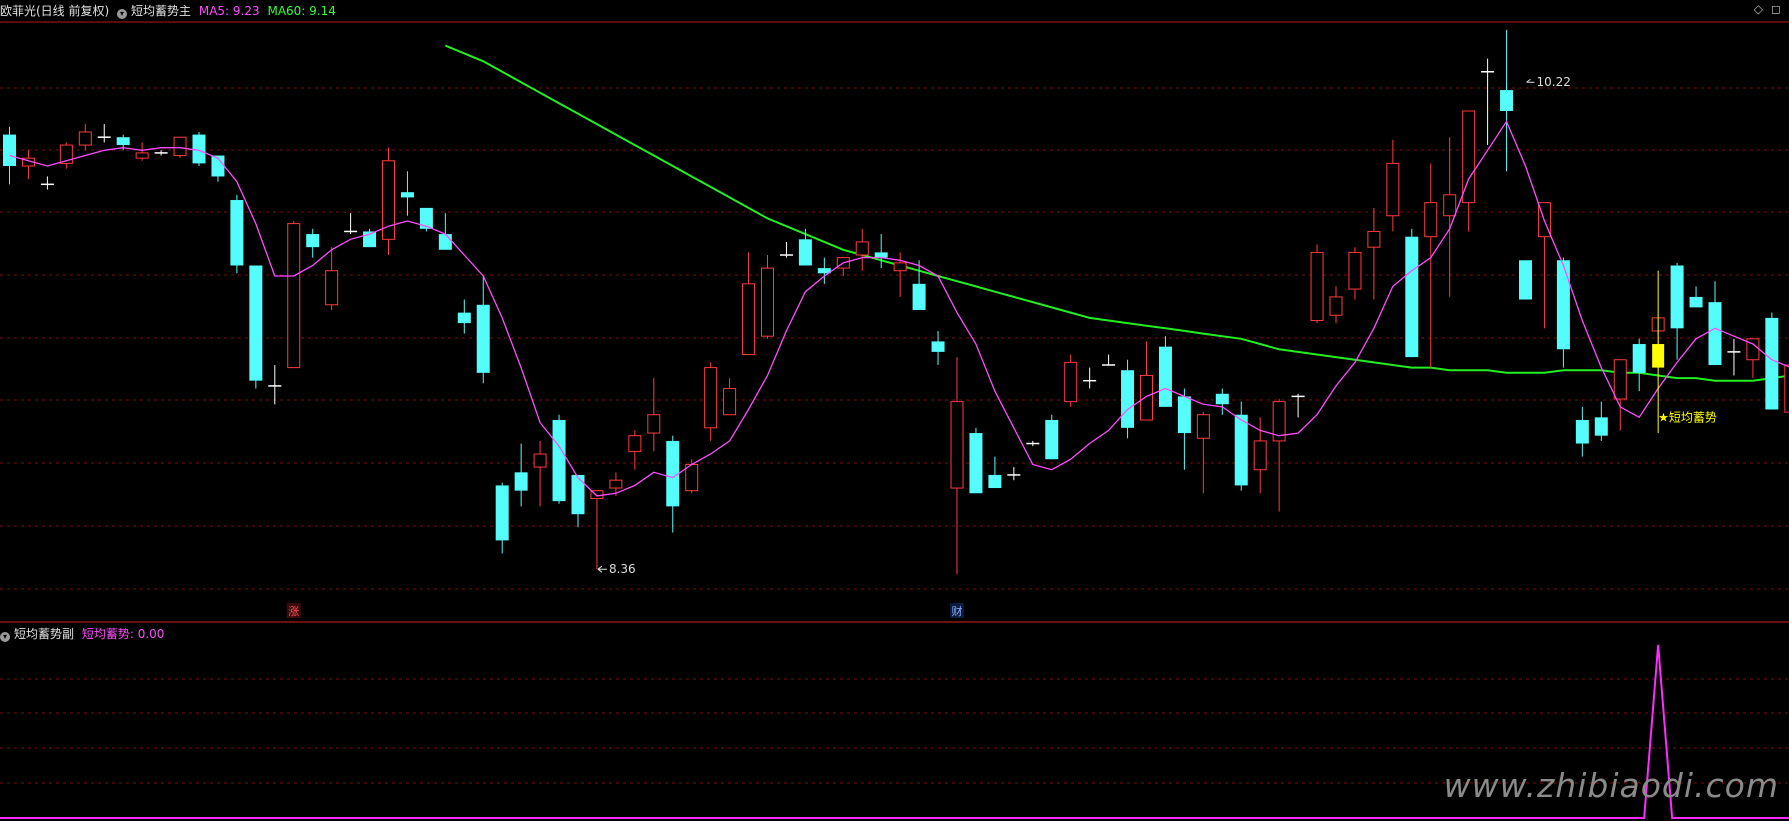 This screenshot has height=821, width=1789. Describe the element at coordinates (122, 14) in the screenshot. I see `indicator-toggle-icon: ▾` at that location.